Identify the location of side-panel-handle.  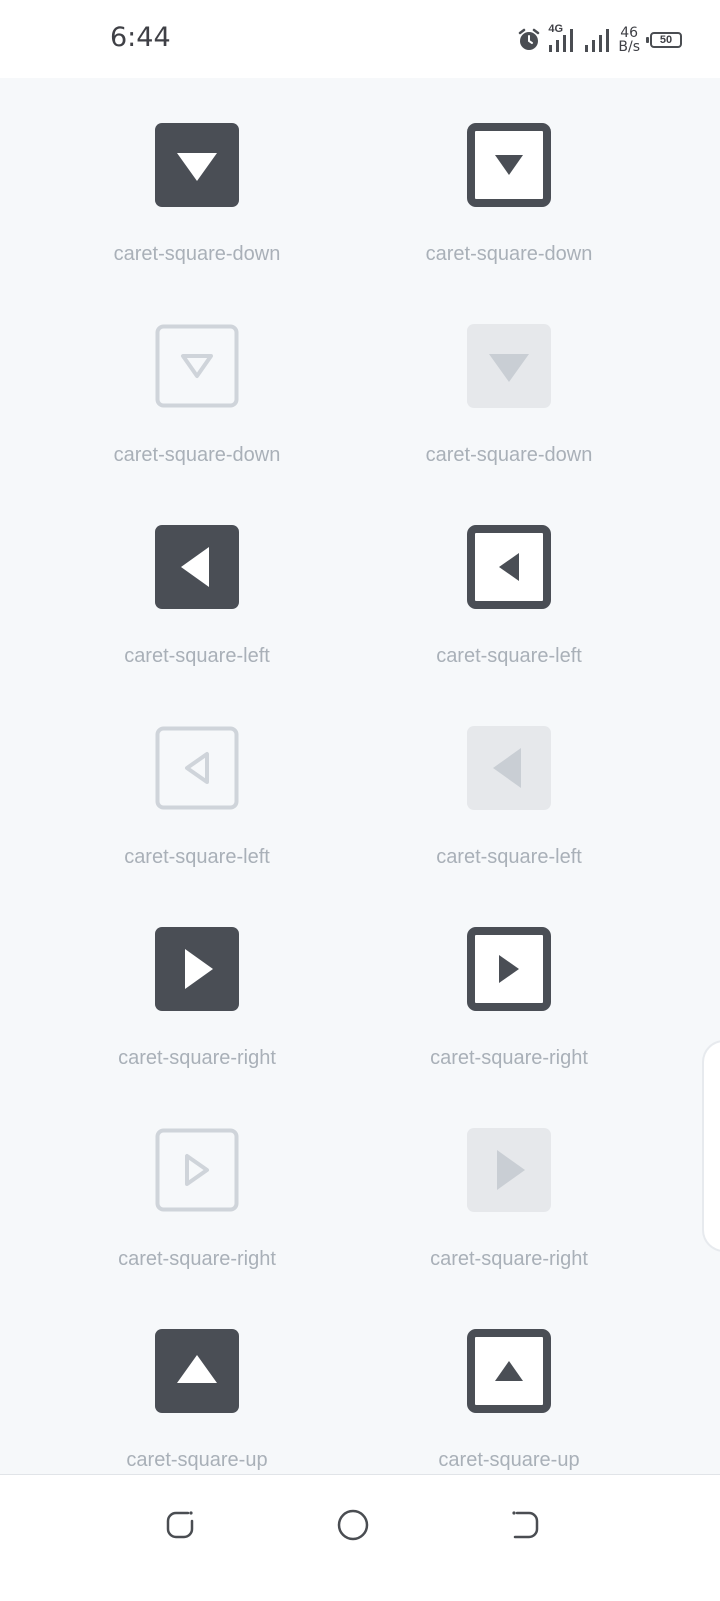
(711, 1146).